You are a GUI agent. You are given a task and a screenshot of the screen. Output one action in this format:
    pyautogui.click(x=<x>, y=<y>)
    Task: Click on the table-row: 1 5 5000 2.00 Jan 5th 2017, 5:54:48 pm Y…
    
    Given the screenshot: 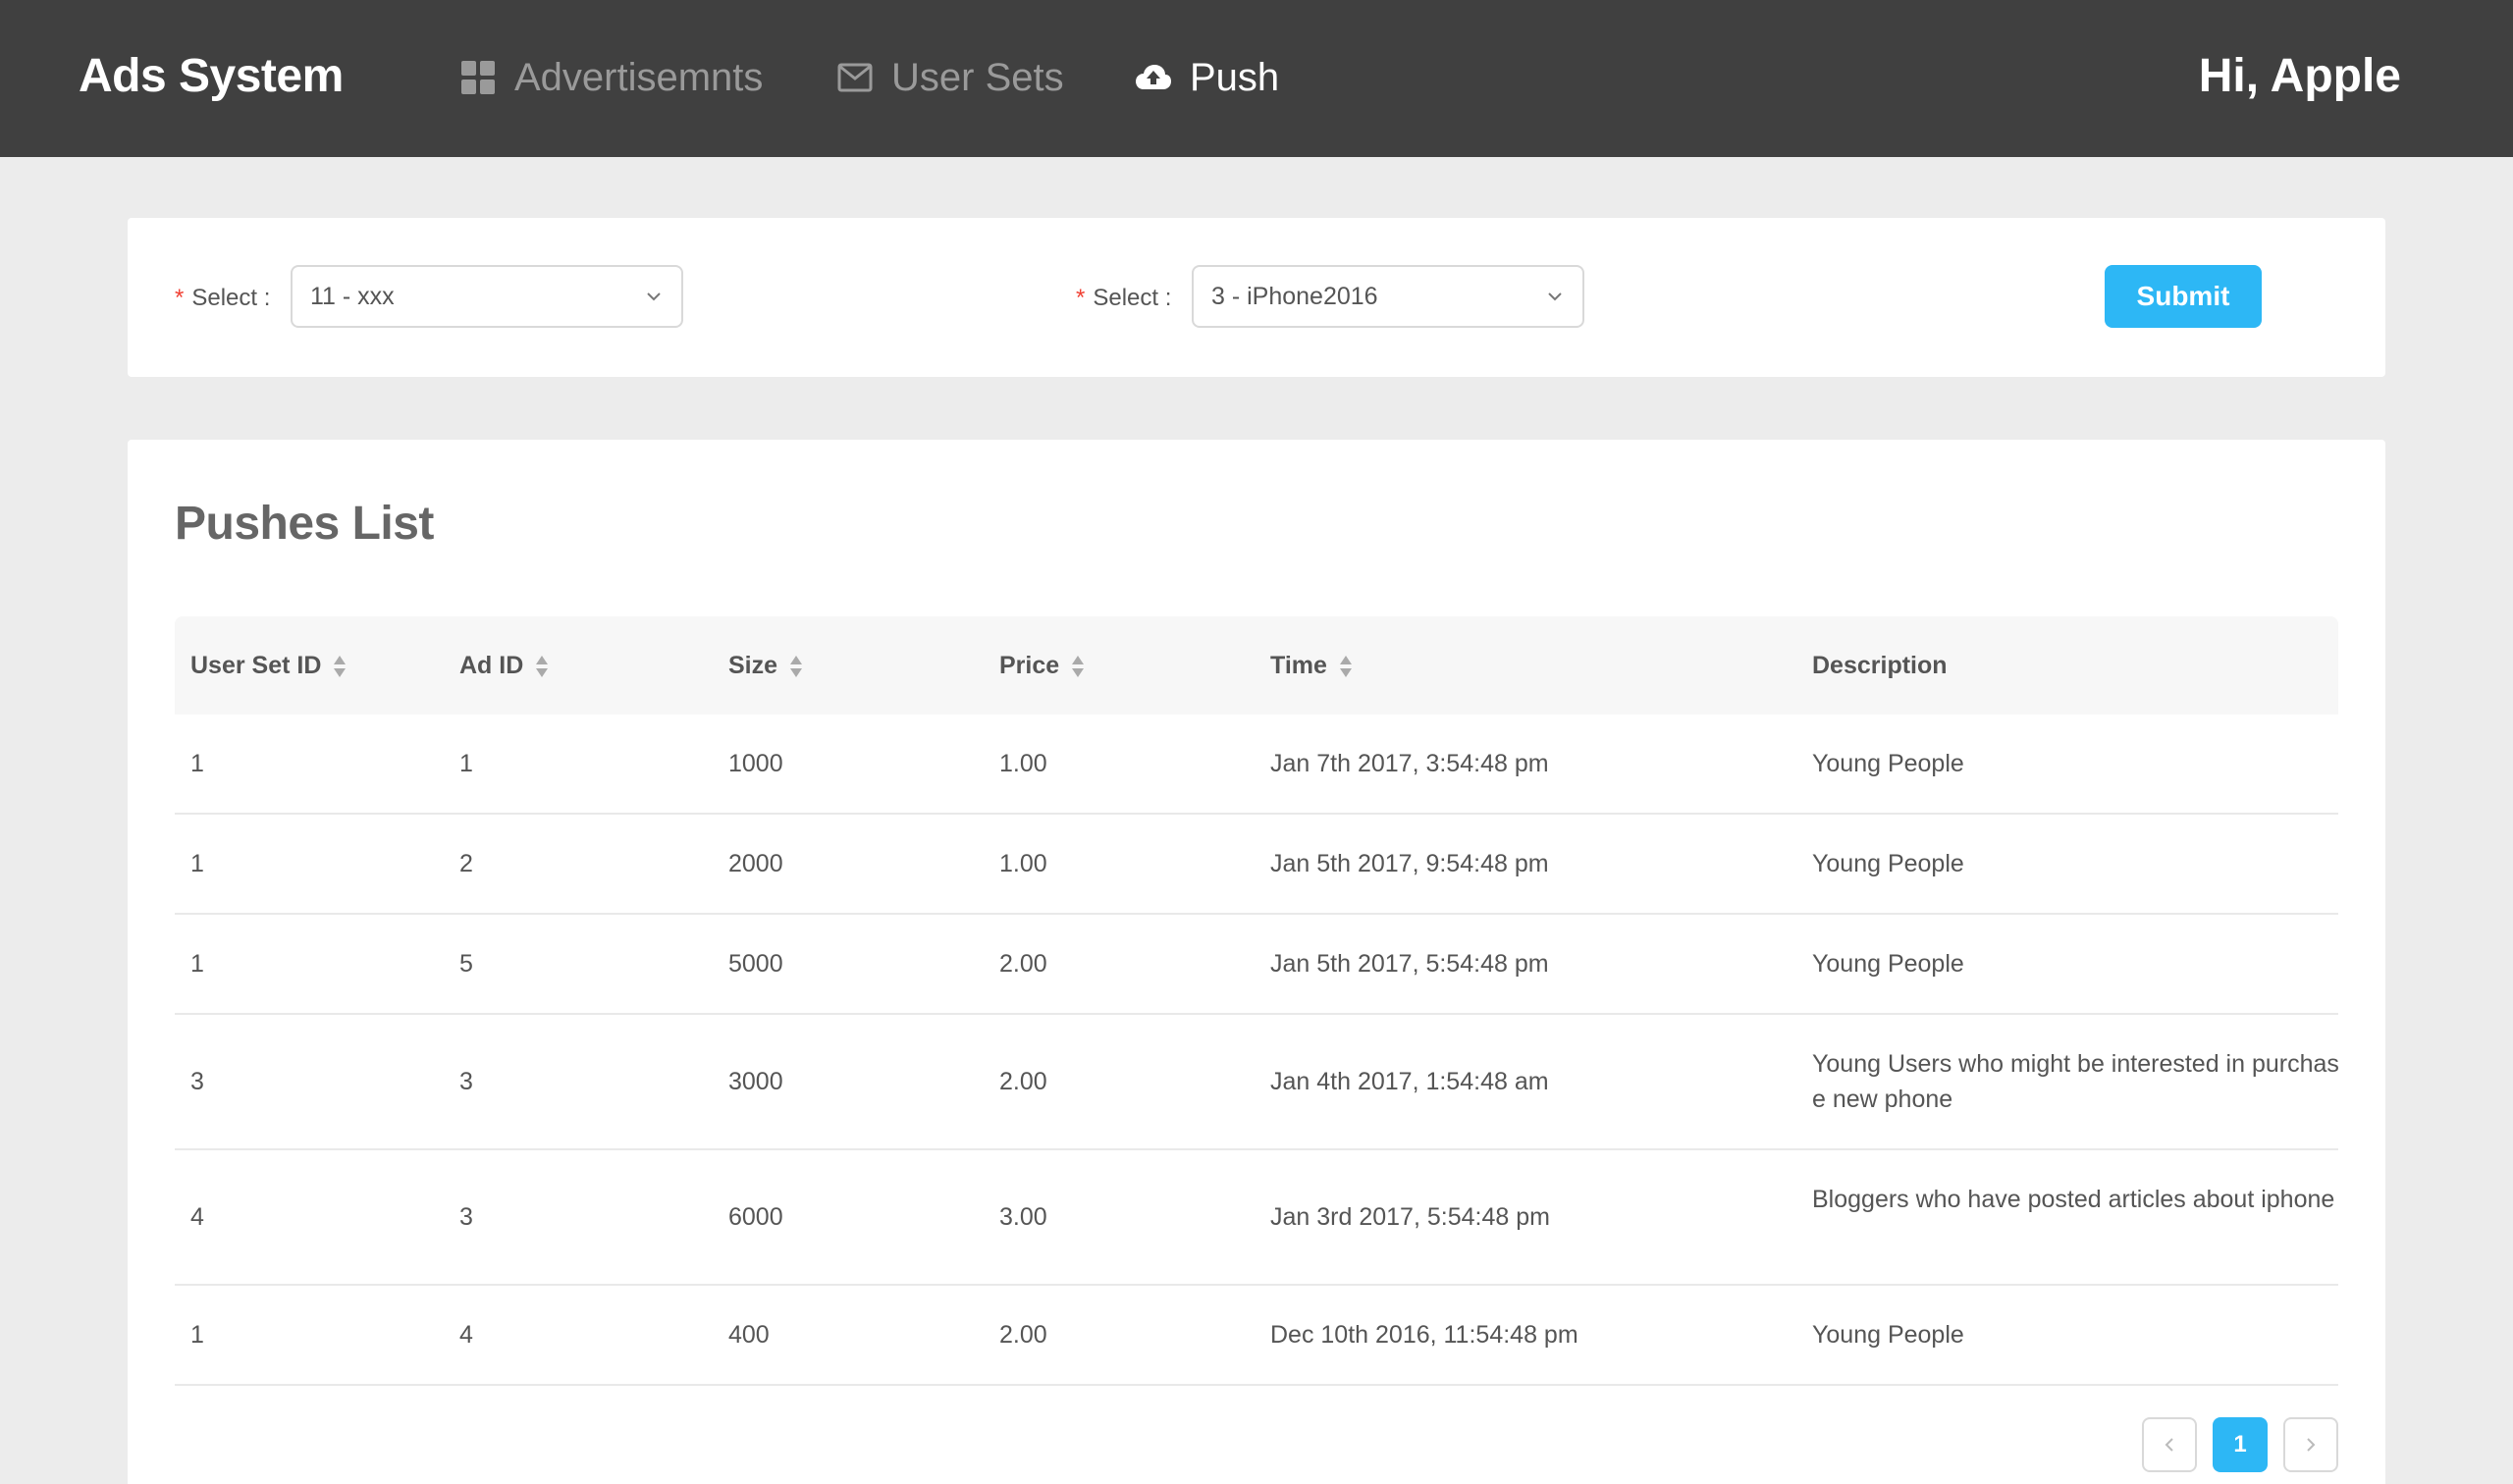 What is the action you would take?
    pyautogui.click(x=1256, y=965)
    